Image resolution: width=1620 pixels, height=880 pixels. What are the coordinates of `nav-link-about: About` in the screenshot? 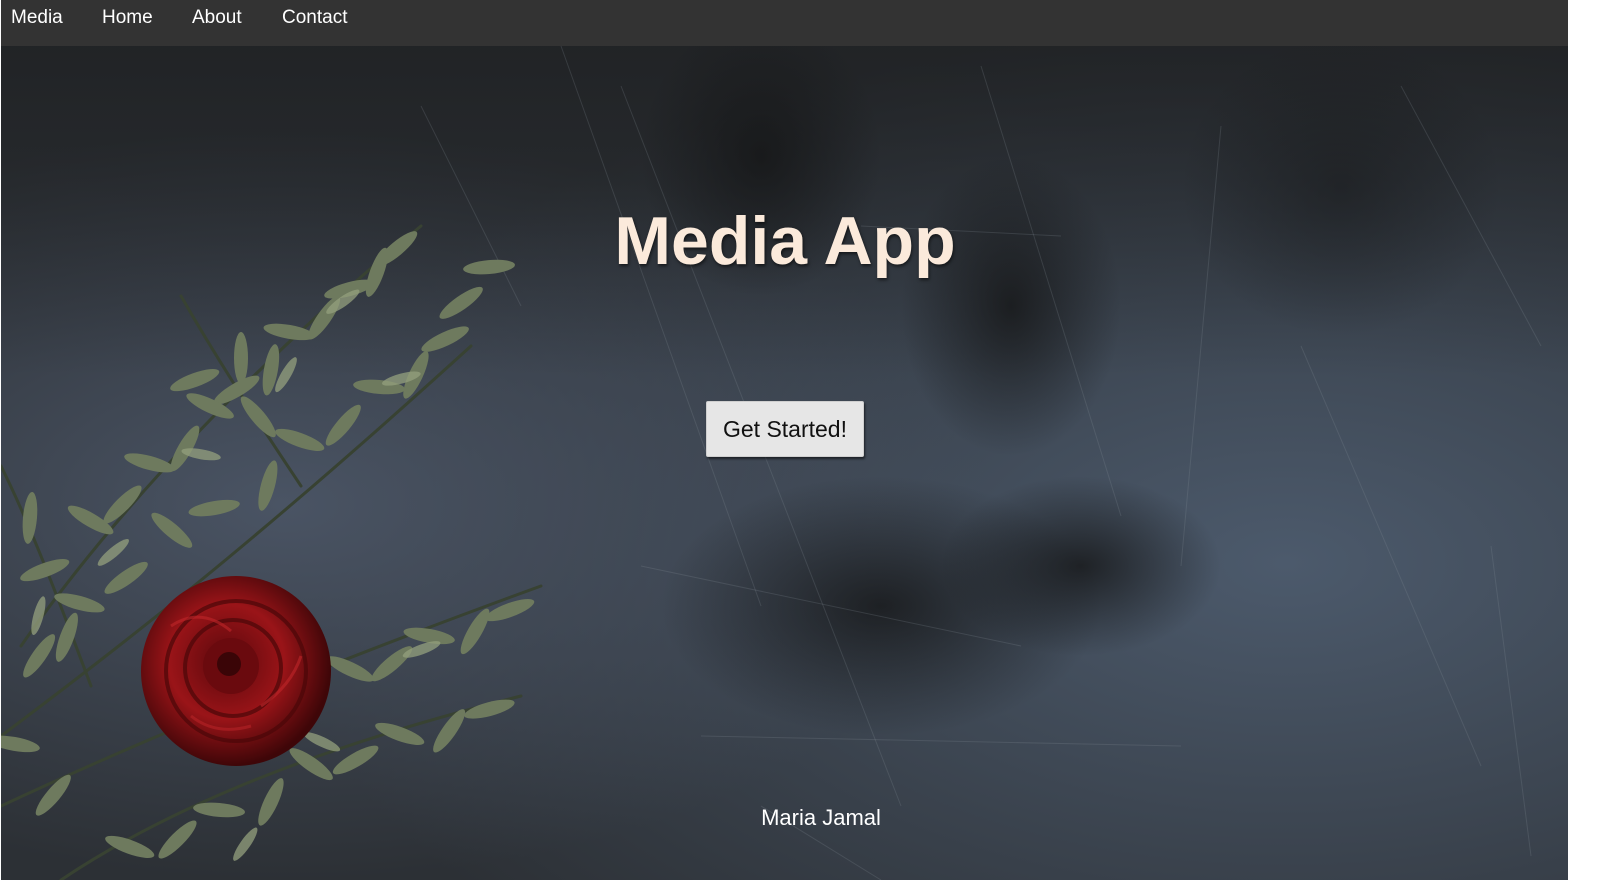 It's located at (217, 18).